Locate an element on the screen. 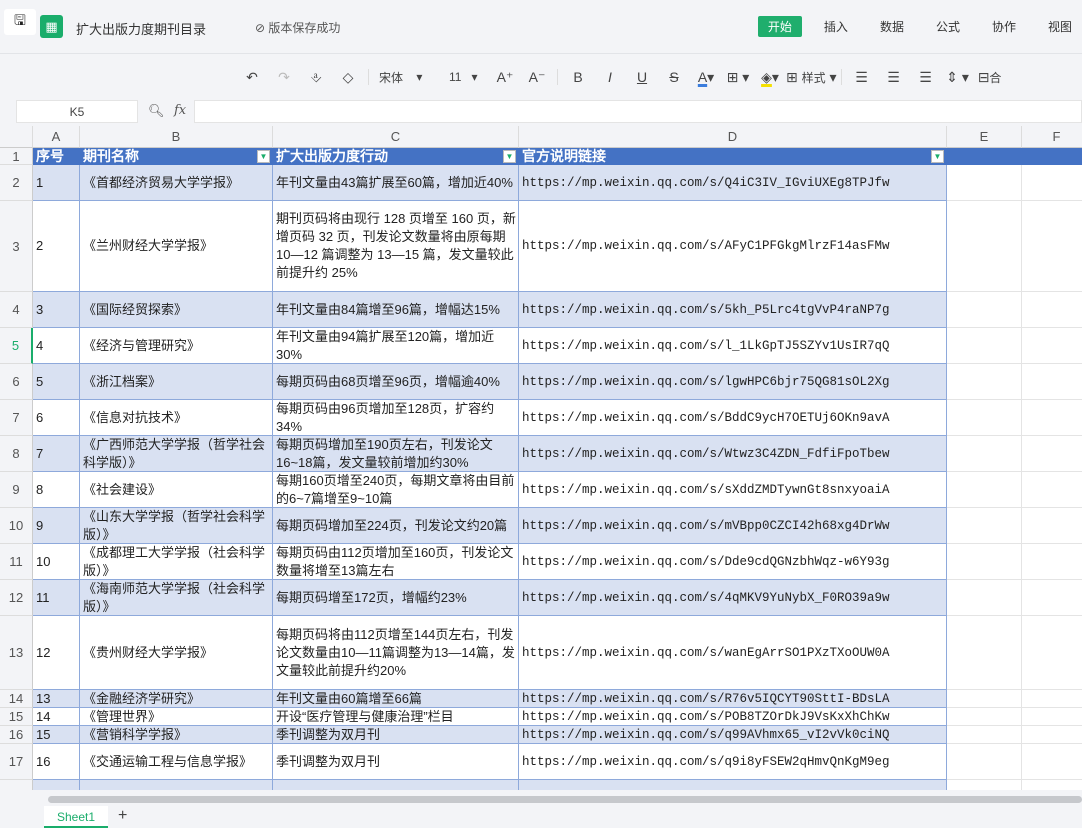  cell-action: 每期页码由96页增加至128页，扩容约34% is located at coordinates (396, 418).